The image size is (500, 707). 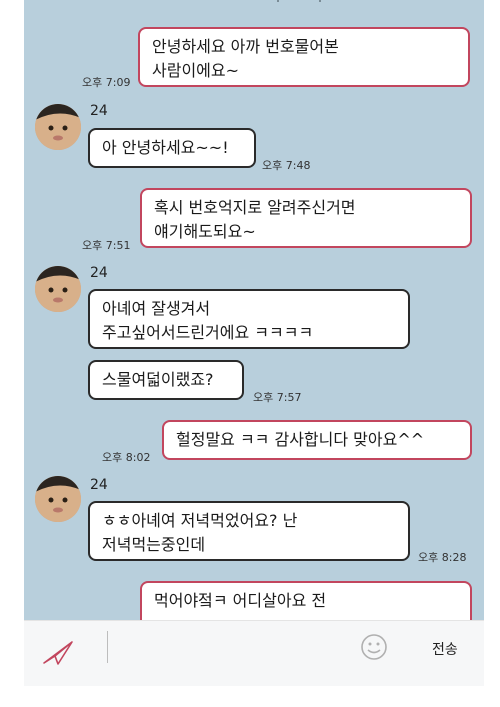 What do you see at coordinates (277, 397) in the screenshot?
I see `message-time: 오후 7:57` at bounding box center [277, 397].